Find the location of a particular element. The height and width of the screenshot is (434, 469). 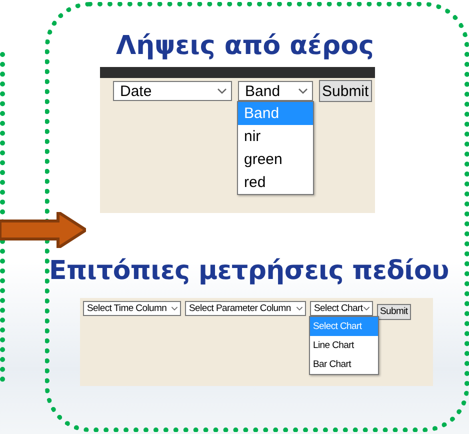

dropdown-option: red is located at coordinates (275, 182).